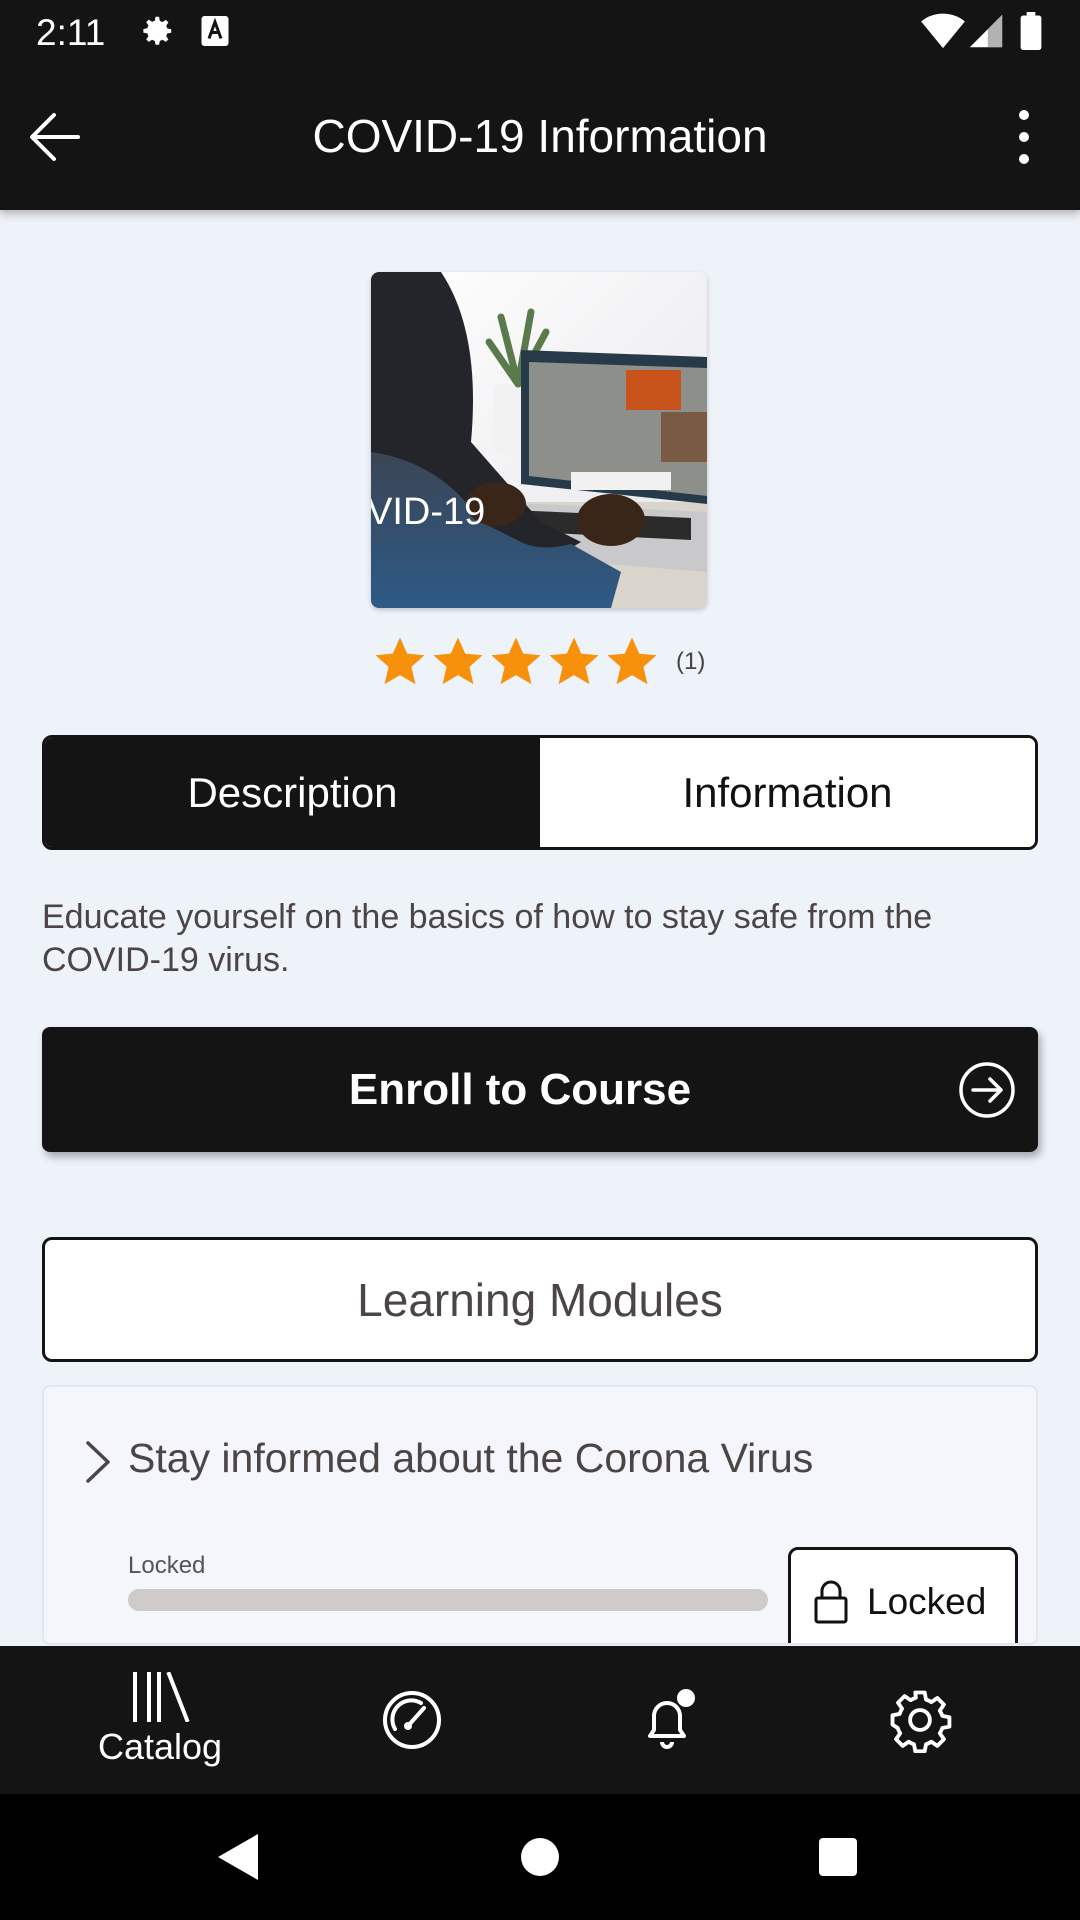 The width and height of the screenshot is (1080, 1920). I want to click on arrow-circle-right-icon, so click(987, 1090).